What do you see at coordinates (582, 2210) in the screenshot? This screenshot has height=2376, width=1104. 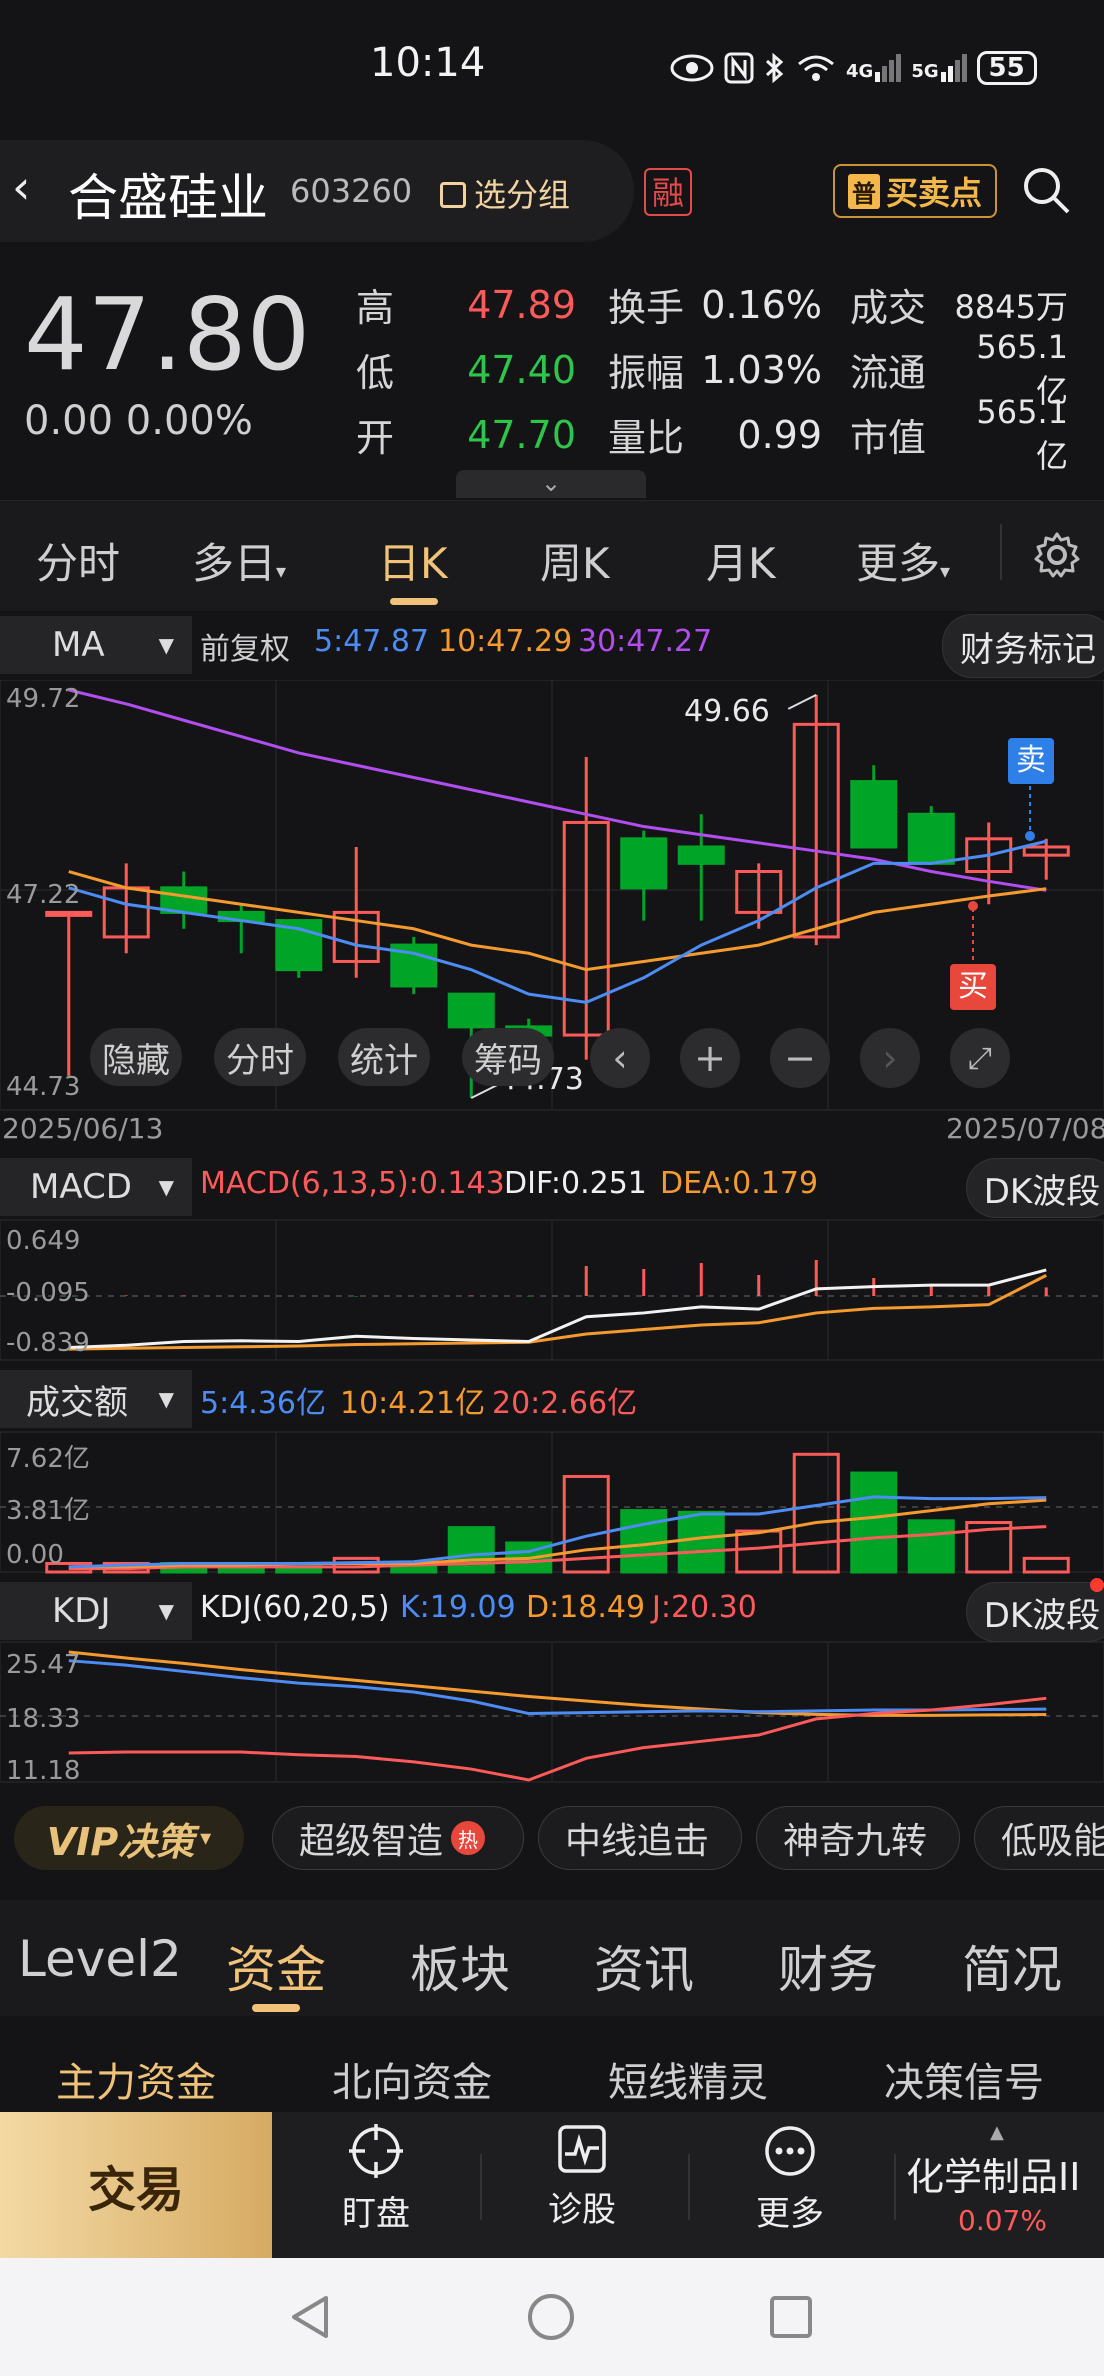 I see `diagnose-label: 诊股` at bounding box center [582, 2210].